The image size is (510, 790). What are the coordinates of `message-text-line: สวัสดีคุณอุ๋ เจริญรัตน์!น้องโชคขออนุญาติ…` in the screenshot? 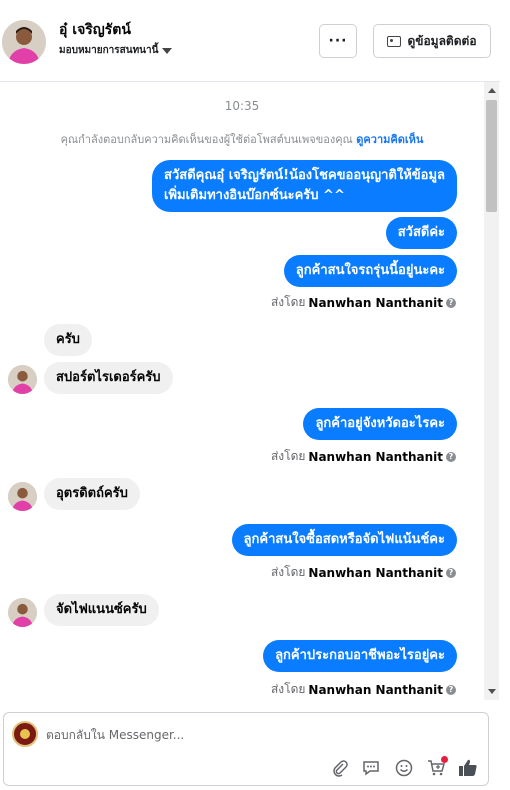 It's located at (304, 175).